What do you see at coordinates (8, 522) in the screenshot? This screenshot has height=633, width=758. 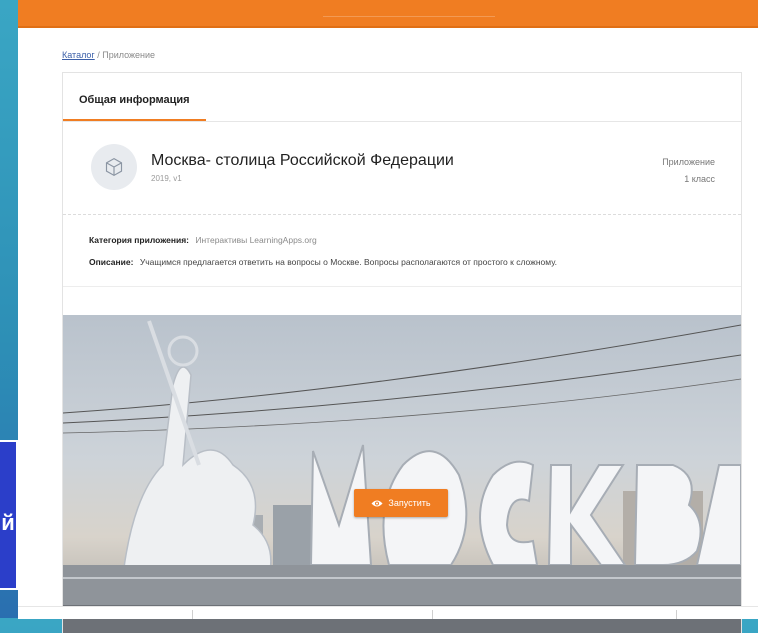 I see `left-slide-glyph: й` at bounding box center [8, 522].